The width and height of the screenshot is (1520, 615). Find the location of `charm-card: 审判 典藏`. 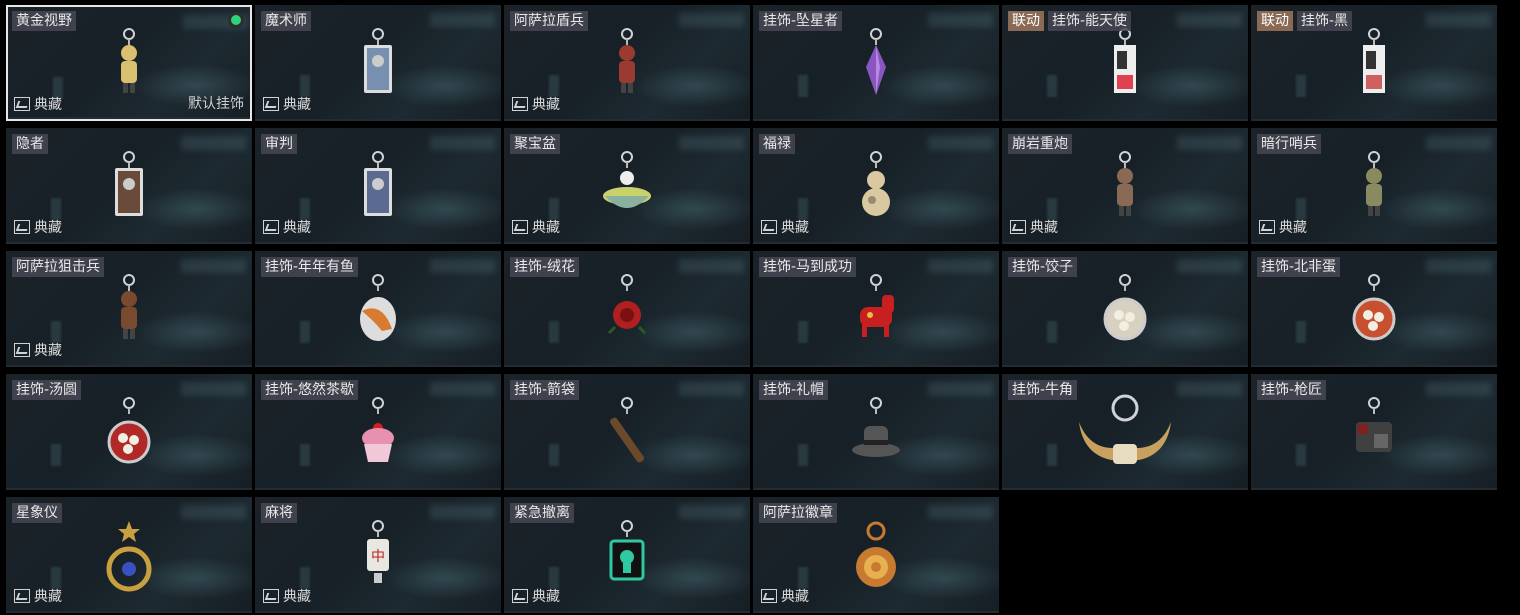

charm-card: 审判 典藏 is located at coordinates (378, 186).